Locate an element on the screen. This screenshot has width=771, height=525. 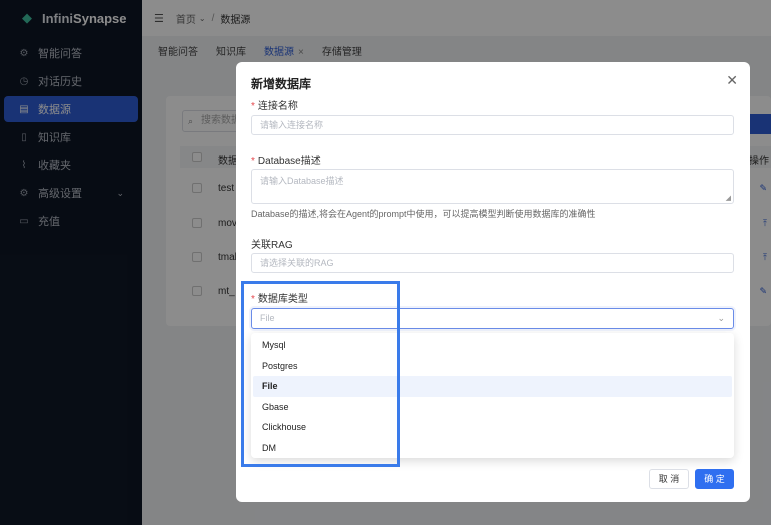
related-rag-select: 请选择关联的RAG is located at coordinates (492, 263).